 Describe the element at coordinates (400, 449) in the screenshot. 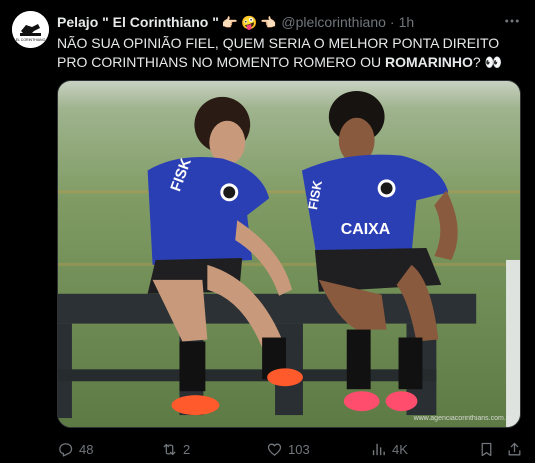

I see `views-count: 4K` at that location.